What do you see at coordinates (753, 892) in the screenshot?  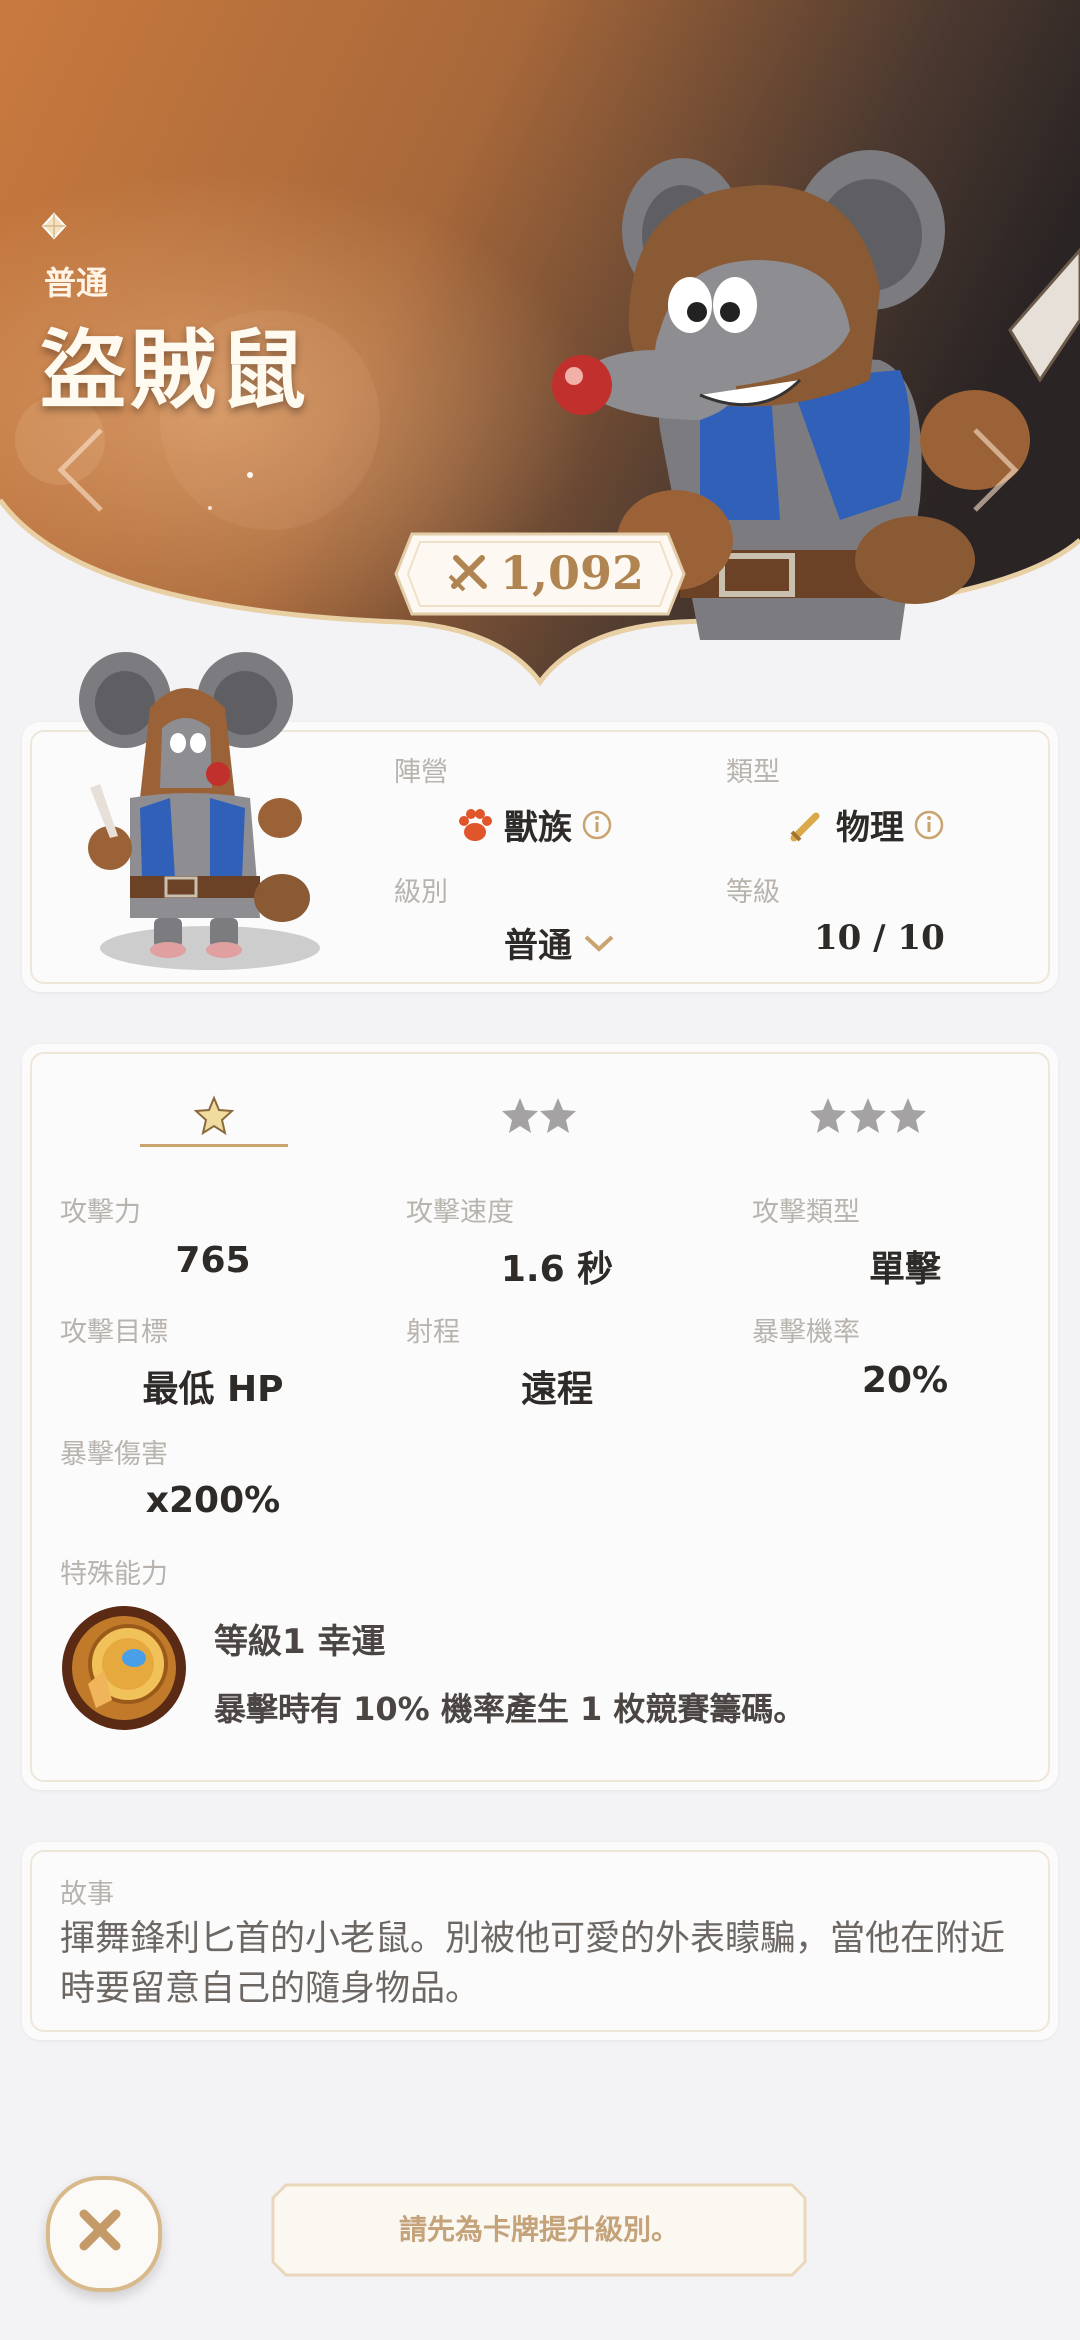 I see `level-label: 等級` at bounding box center [753, 892].